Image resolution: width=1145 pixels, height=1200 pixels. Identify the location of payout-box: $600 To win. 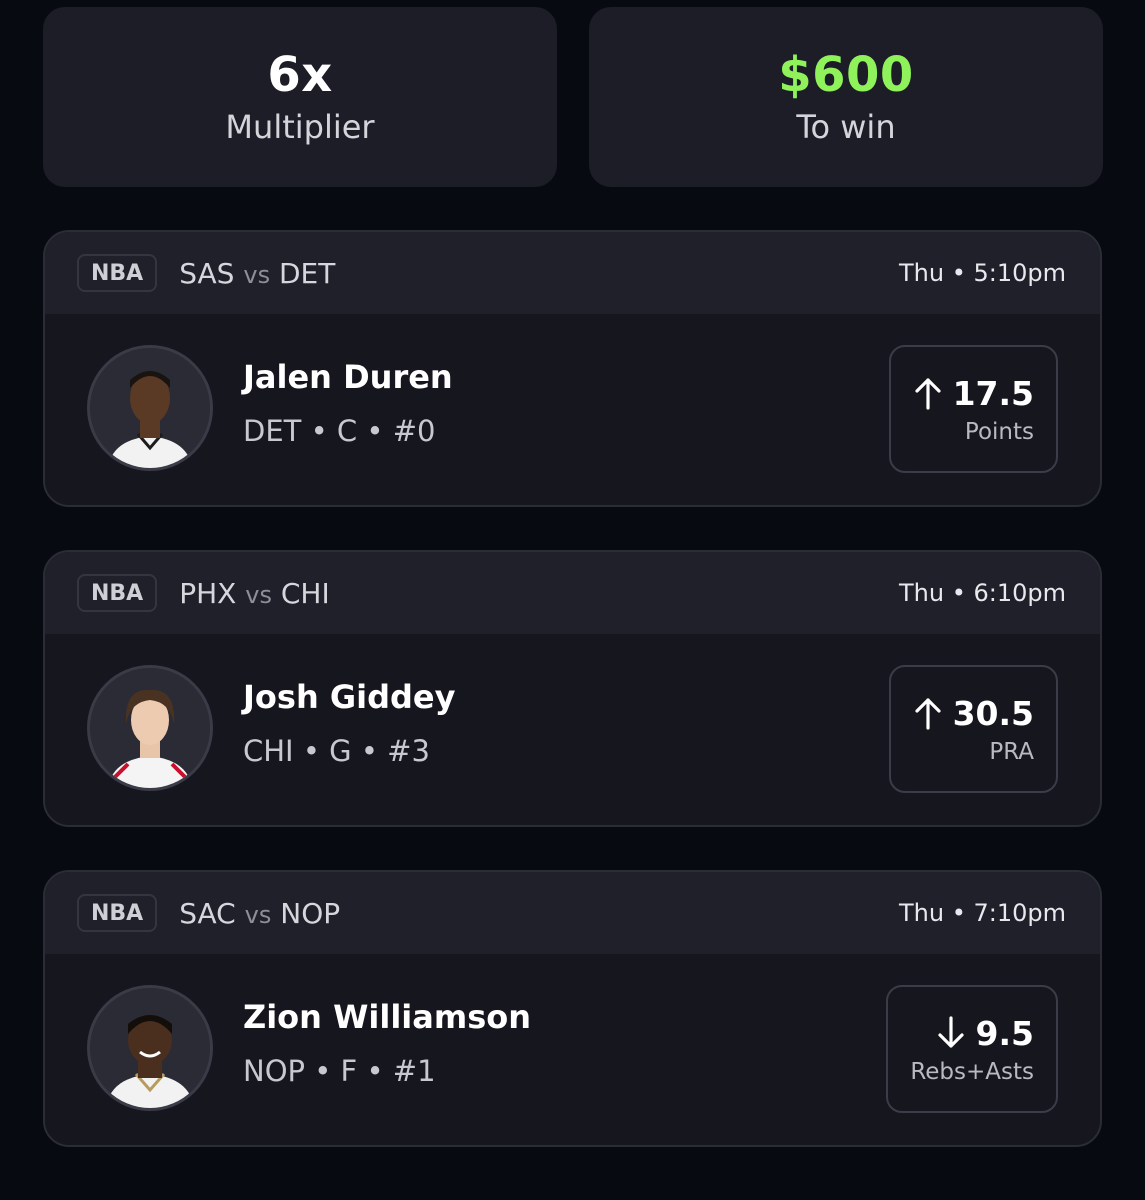
(846, 97).